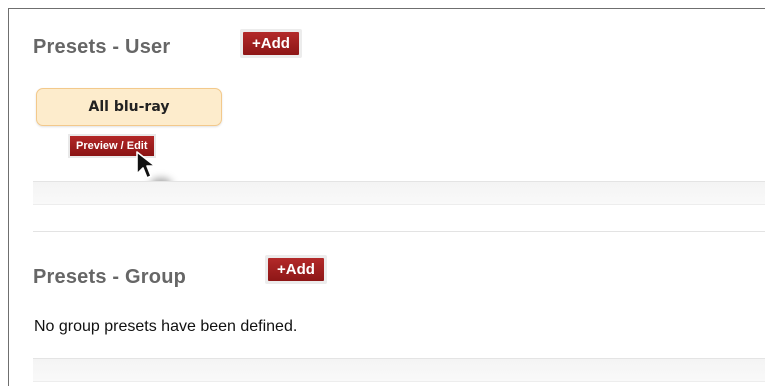 This screenshot has height=386, width=765. I want to click on section-divider, so click(399, 231).